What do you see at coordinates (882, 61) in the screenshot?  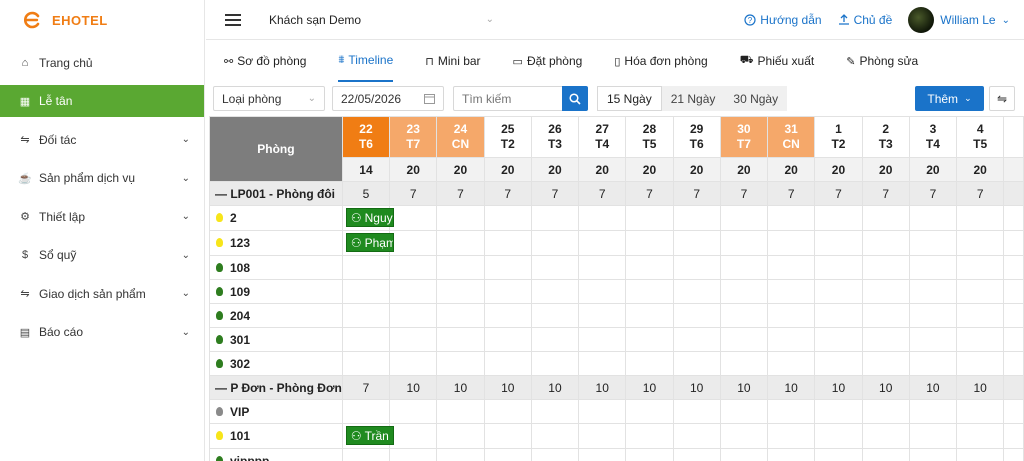 I see `tab-6: ✎ Phòng sửa` at bounding box center [882, 61].